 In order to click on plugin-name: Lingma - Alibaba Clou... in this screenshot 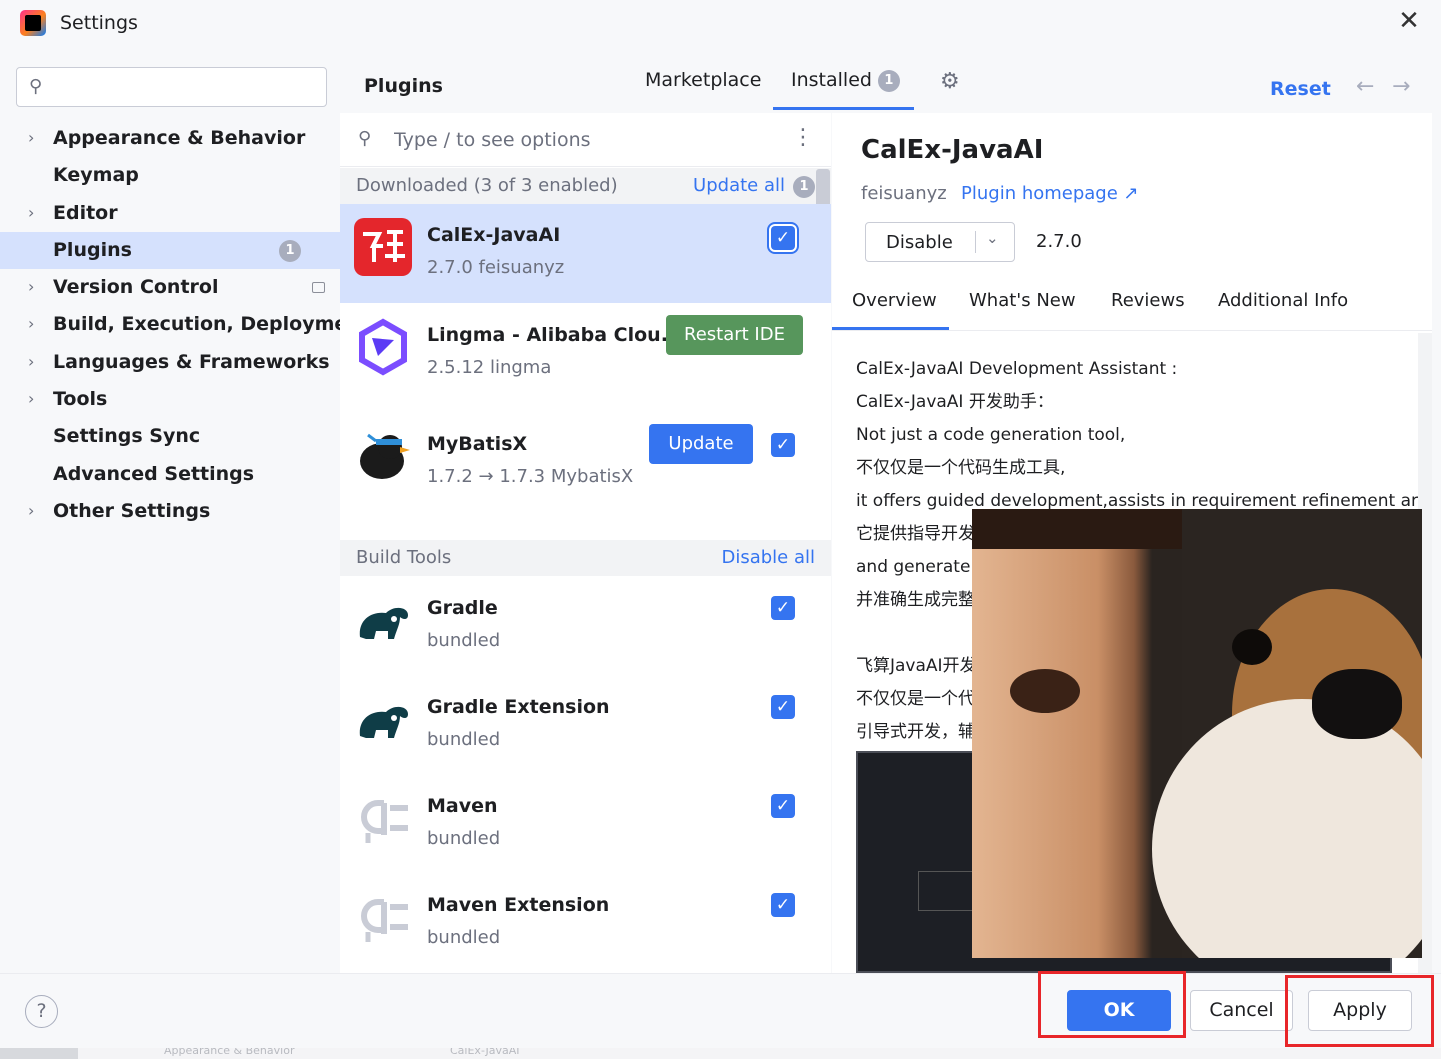, I will do `click(555, 335)`.